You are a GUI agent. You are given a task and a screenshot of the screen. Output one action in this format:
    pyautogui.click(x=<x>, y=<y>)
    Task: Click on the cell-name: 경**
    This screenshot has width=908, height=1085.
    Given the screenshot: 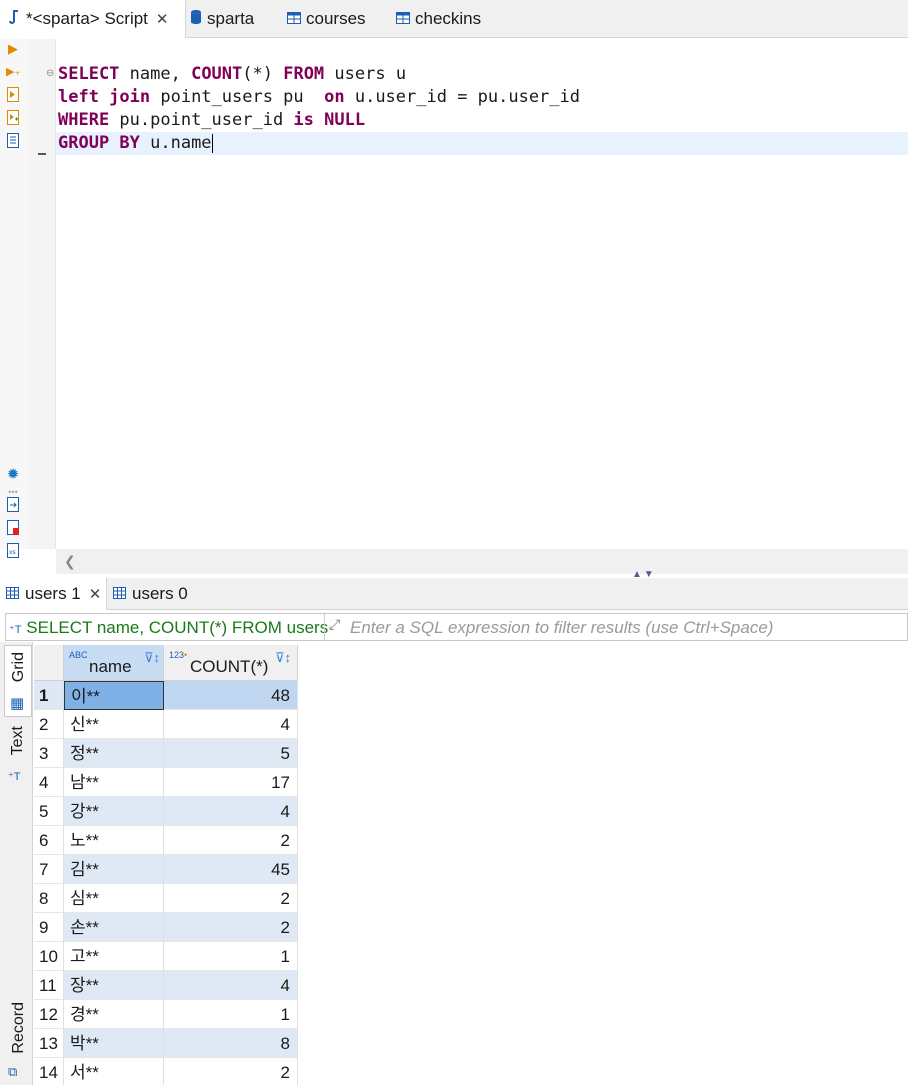 What is the action you would take?
    pyautogui.click(x=114, y=1014)
    